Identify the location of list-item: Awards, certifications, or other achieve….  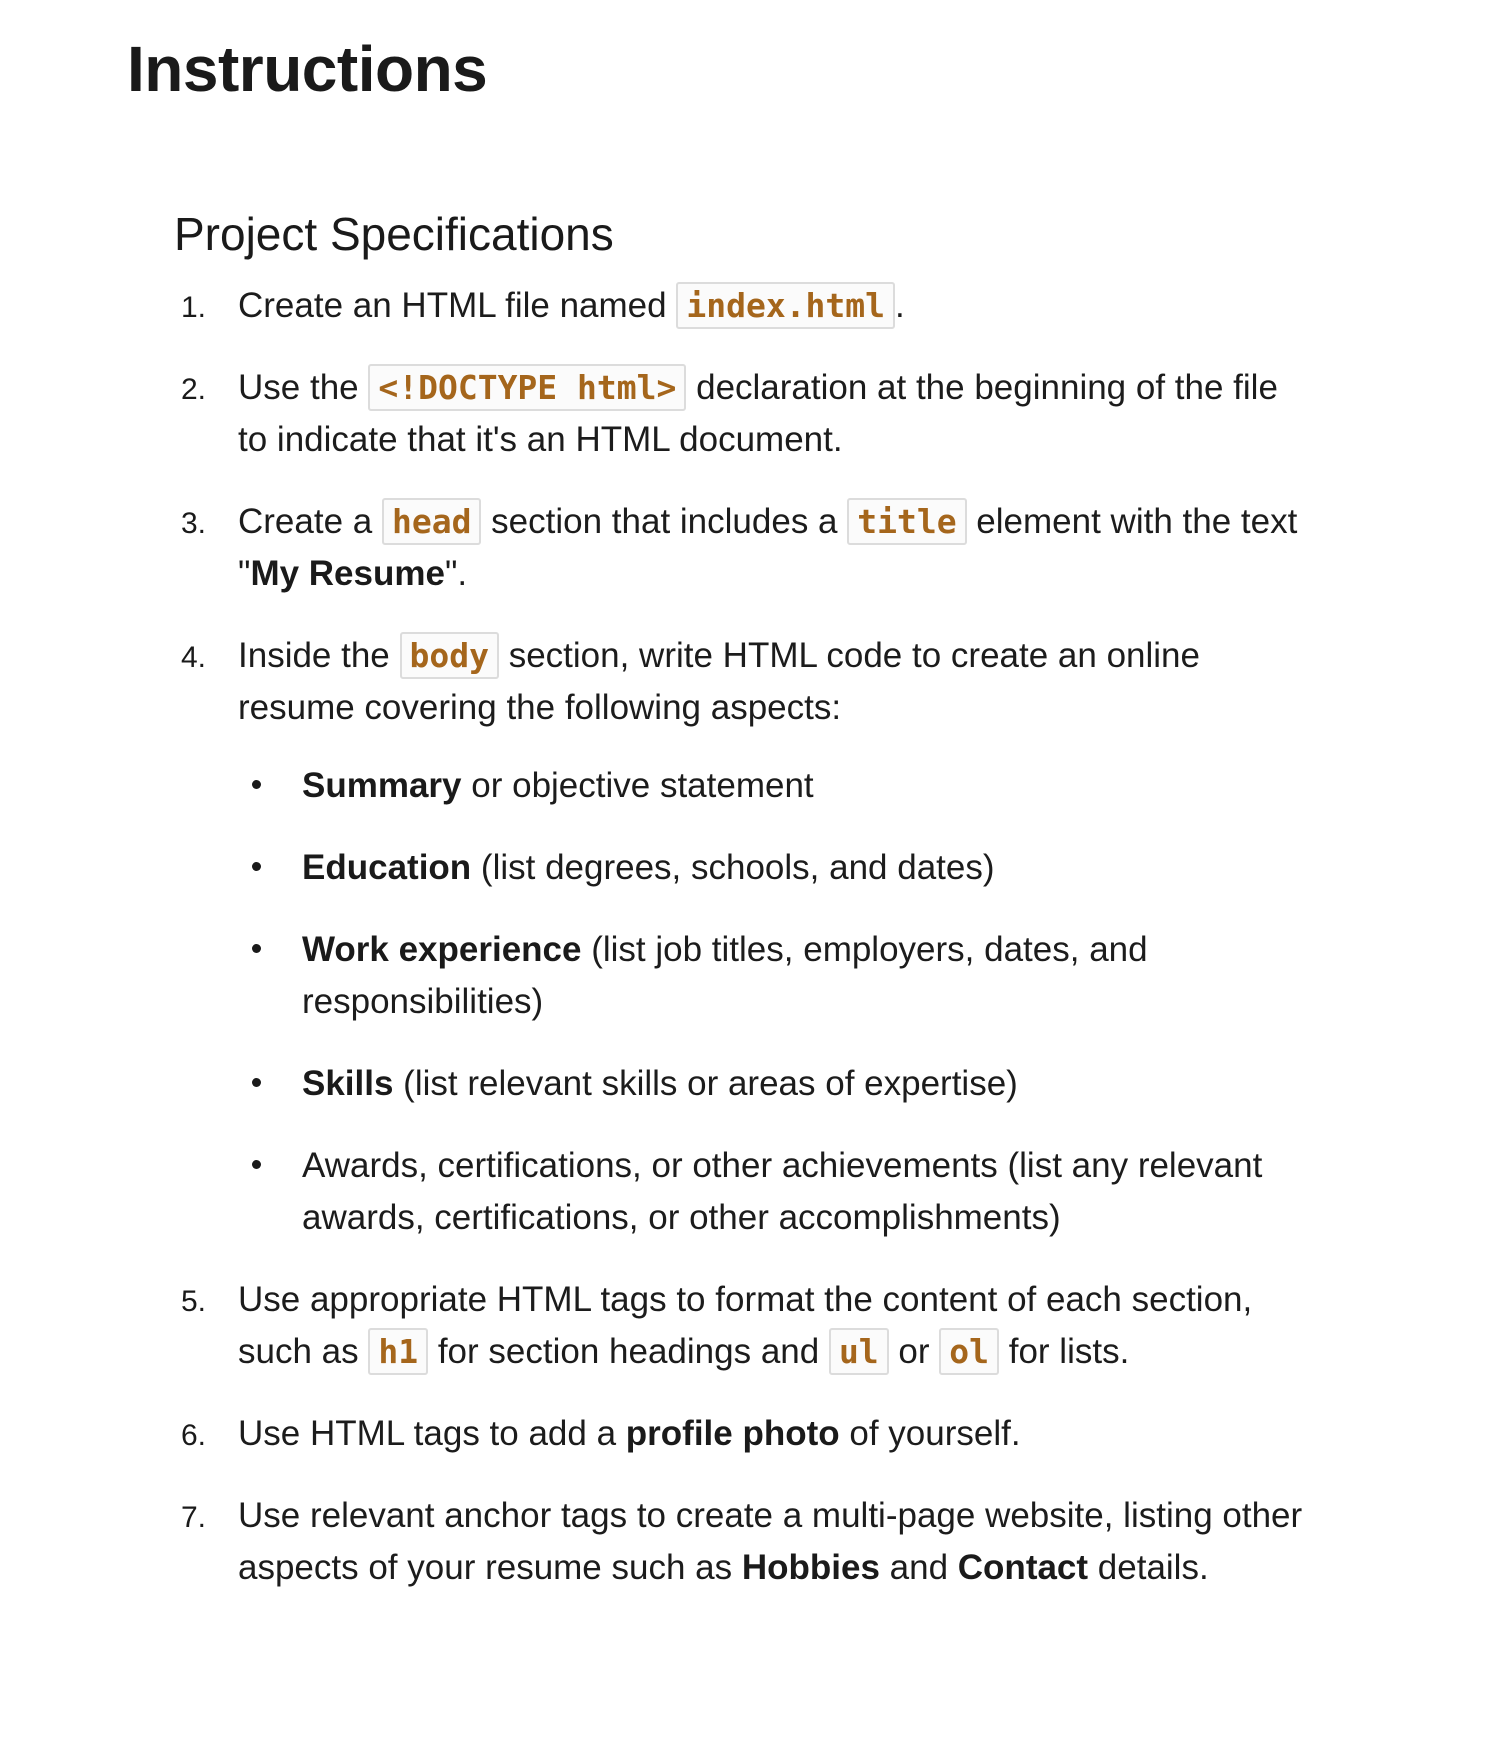
(771, 1192).